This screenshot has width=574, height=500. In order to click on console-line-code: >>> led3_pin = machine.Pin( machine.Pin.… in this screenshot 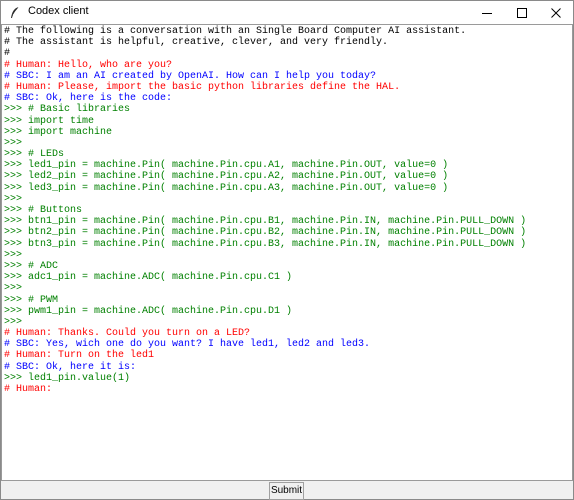, I will do `click(226, 188)`.